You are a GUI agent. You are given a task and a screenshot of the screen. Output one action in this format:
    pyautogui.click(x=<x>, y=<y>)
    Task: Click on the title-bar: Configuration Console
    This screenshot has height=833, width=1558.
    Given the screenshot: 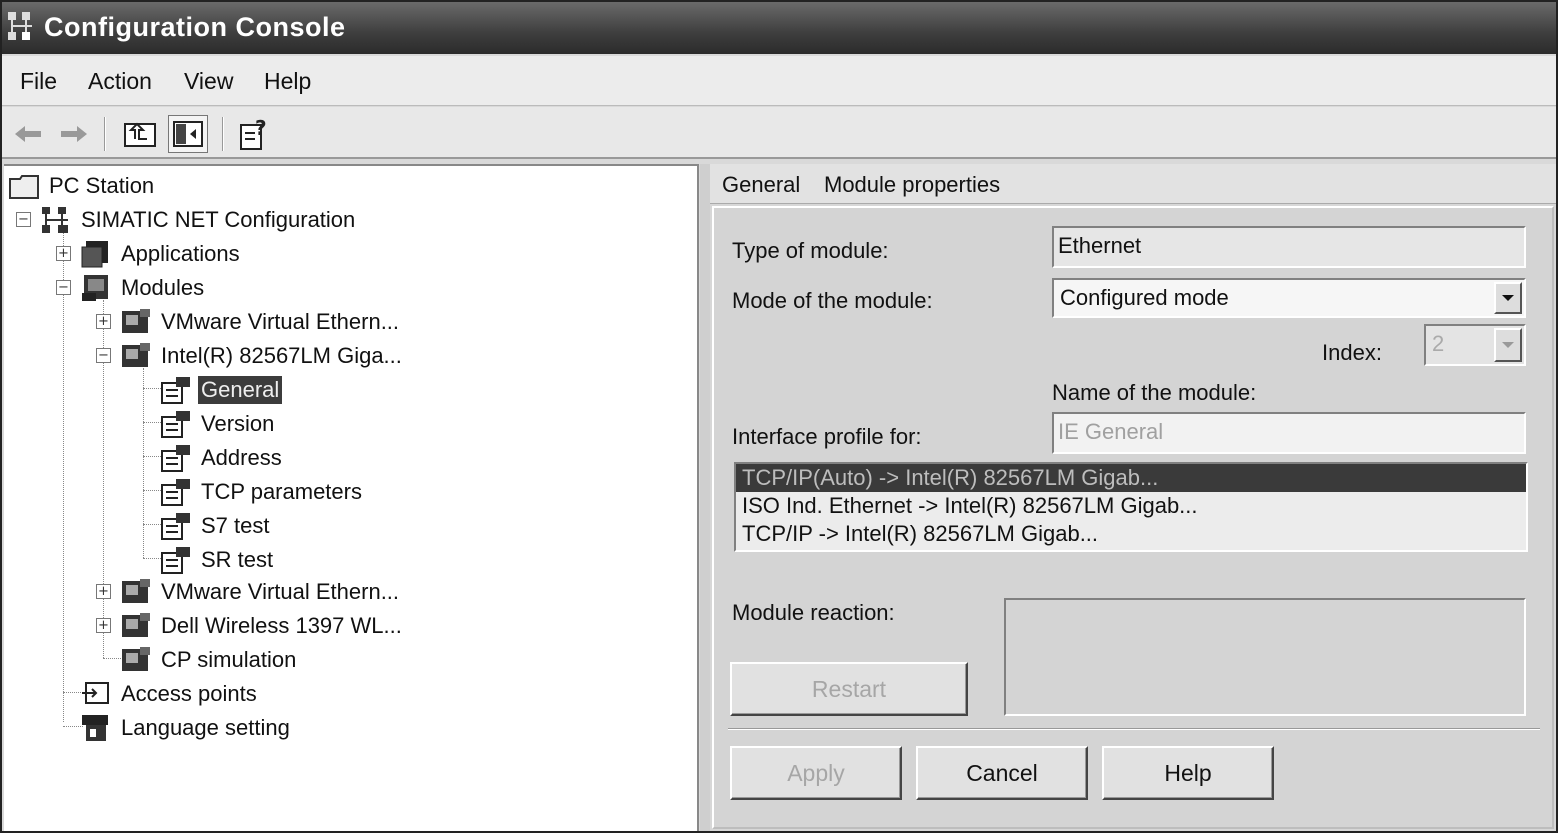 What is the action you would take?
    pyautogui.click(x=779, y=28)
    